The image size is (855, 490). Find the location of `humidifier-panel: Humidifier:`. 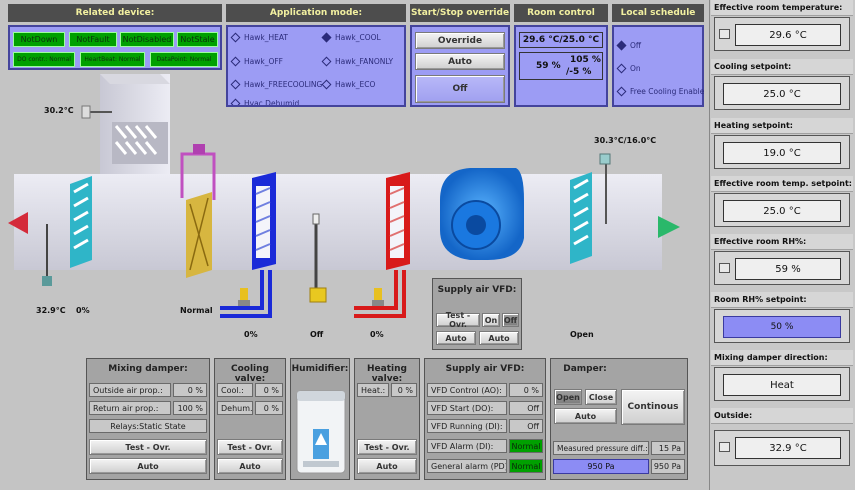

humidifier-panel: Humidifier: is located at coordinates (320, 419).